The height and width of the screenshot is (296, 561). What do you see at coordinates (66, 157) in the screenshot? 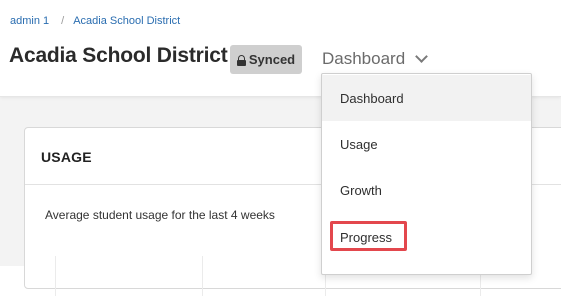
I see `usage-card-title: USAGE` at bounding box center [66, 157].